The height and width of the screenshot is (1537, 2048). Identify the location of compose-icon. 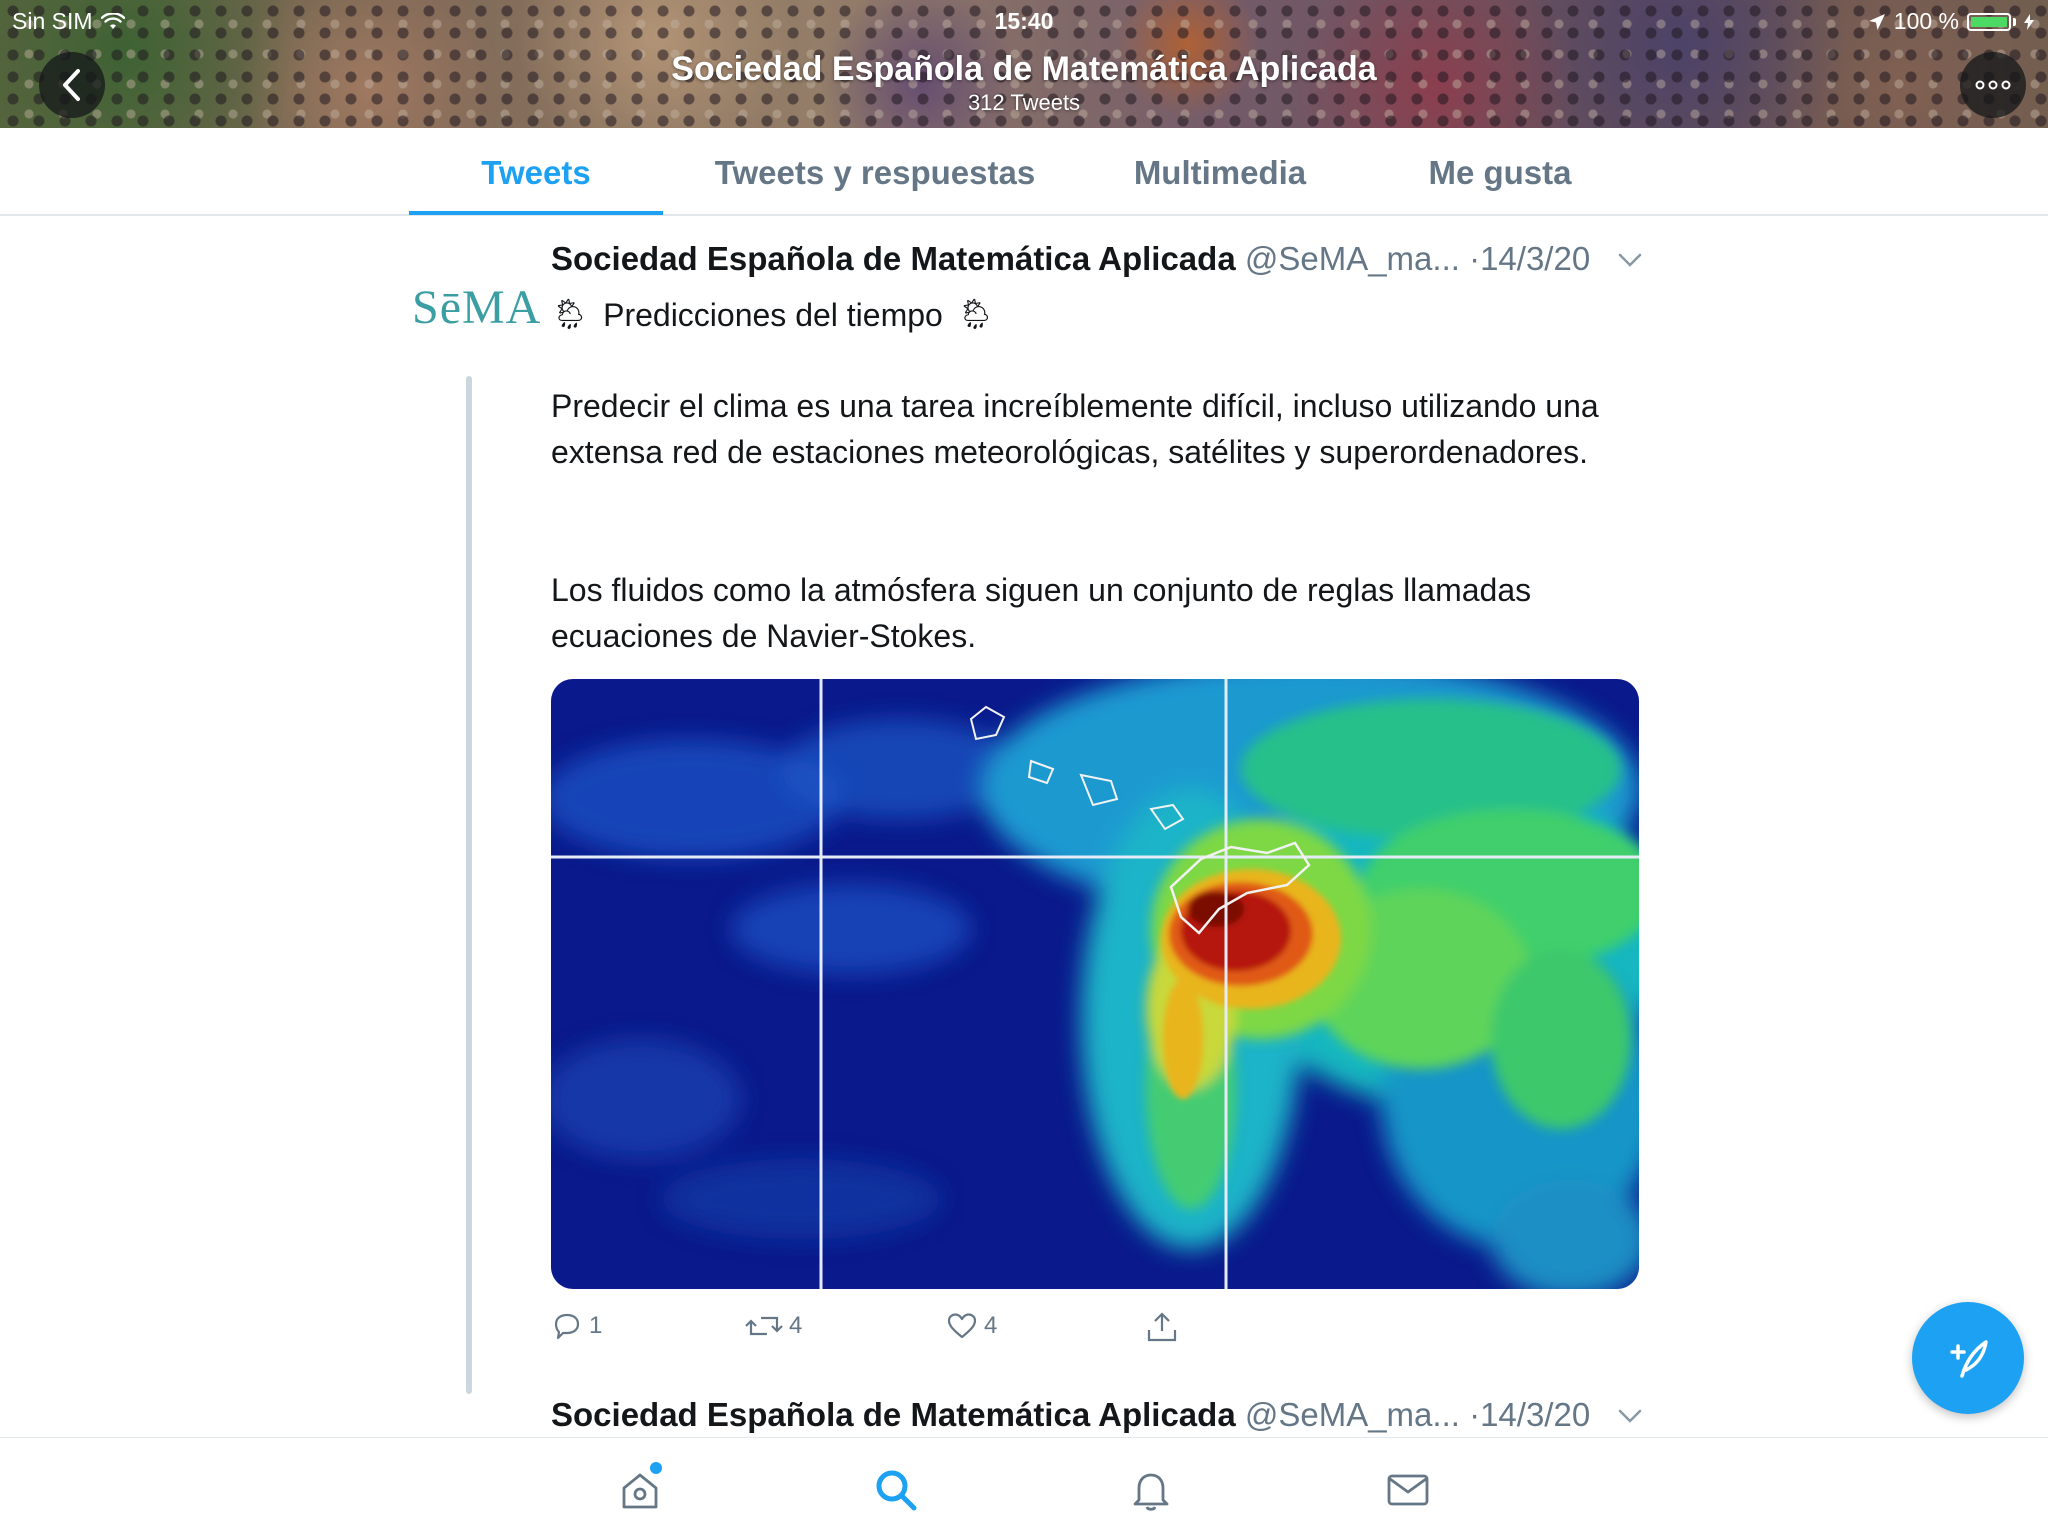
(1969, 1359).